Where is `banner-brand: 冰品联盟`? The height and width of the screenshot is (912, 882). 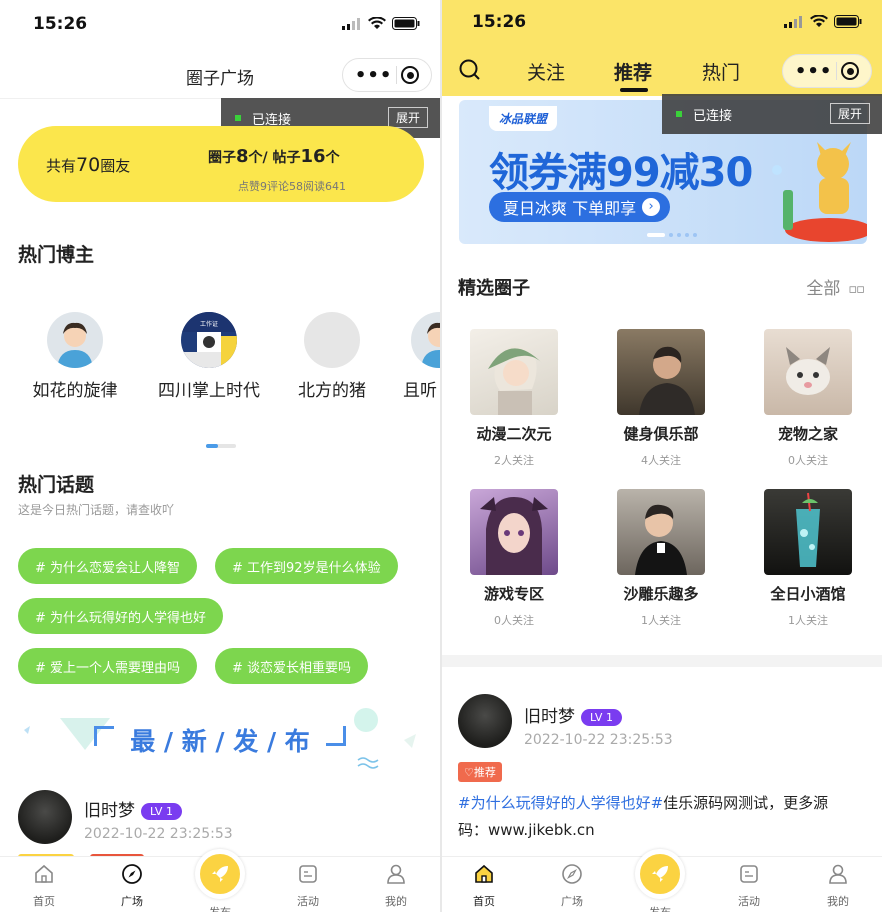 banner-brand: 冰品联盟 is located at coordinates (523, 118).